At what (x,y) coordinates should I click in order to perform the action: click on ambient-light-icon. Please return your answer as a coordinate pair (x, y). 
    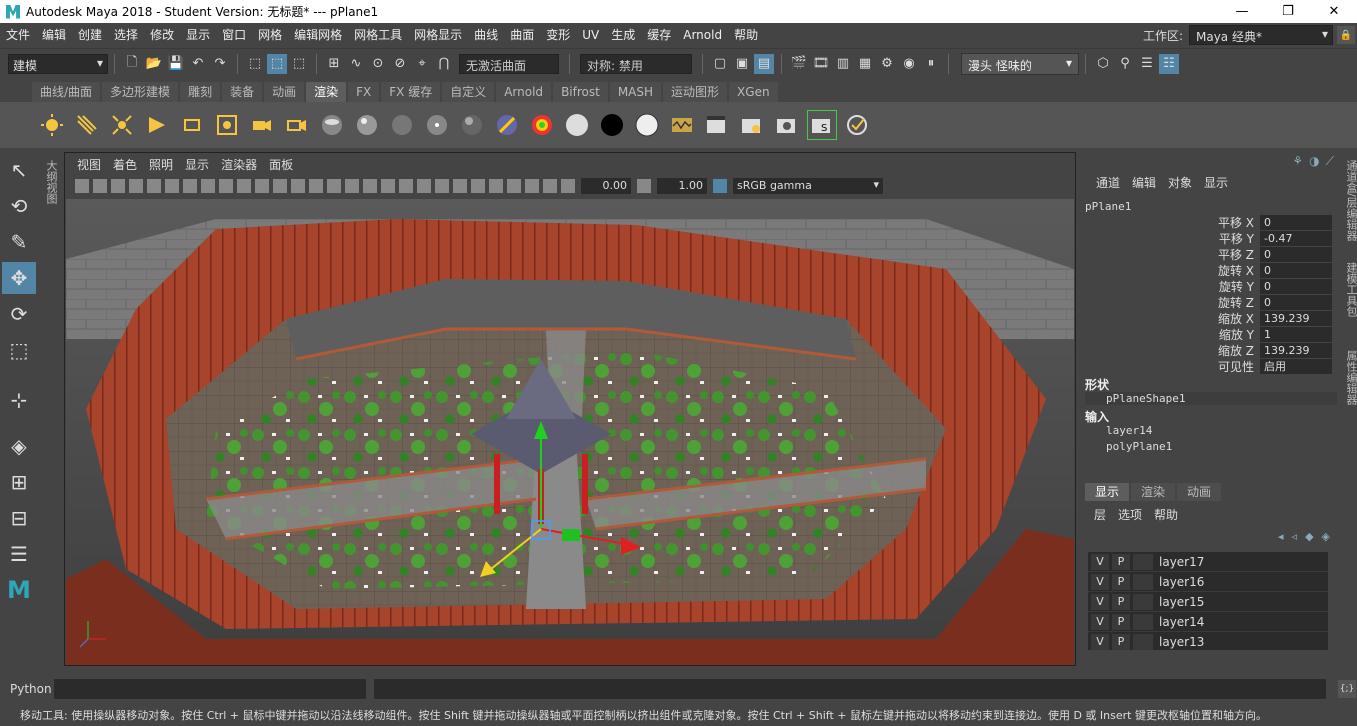
    Looking at the image, I should click on (52, 125).